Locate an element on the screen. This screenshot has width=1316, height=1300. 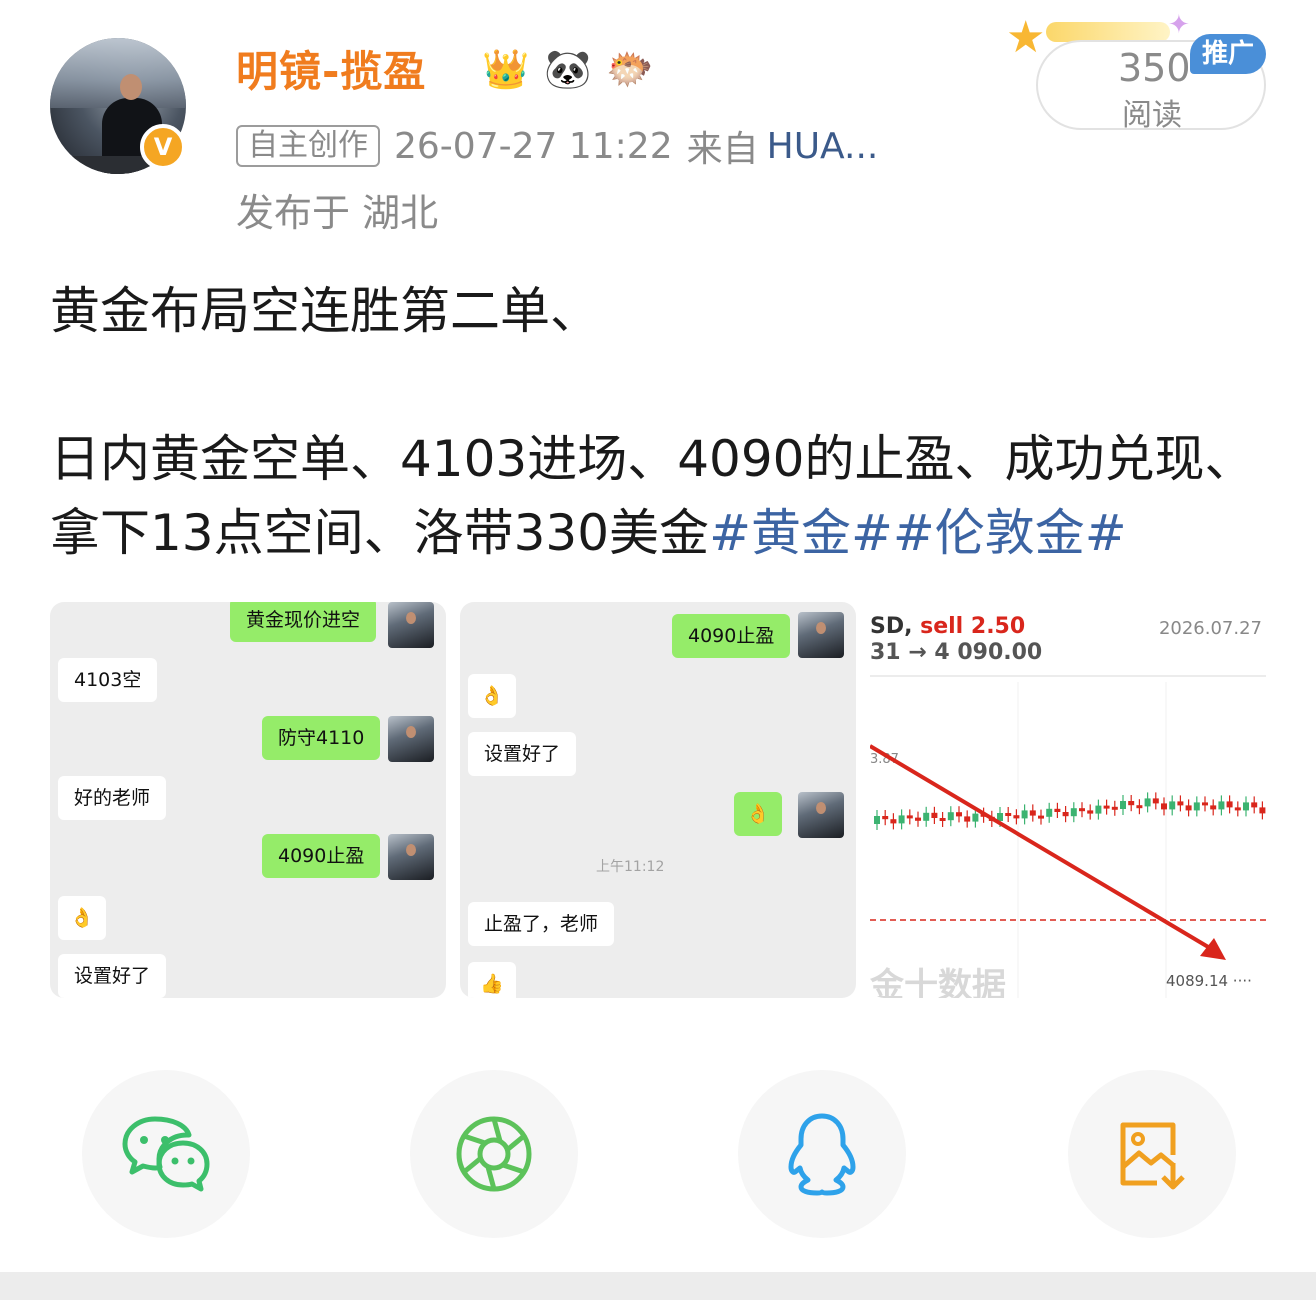
panda-badge-icon: 🐼 is located at coordinates (568, 69).